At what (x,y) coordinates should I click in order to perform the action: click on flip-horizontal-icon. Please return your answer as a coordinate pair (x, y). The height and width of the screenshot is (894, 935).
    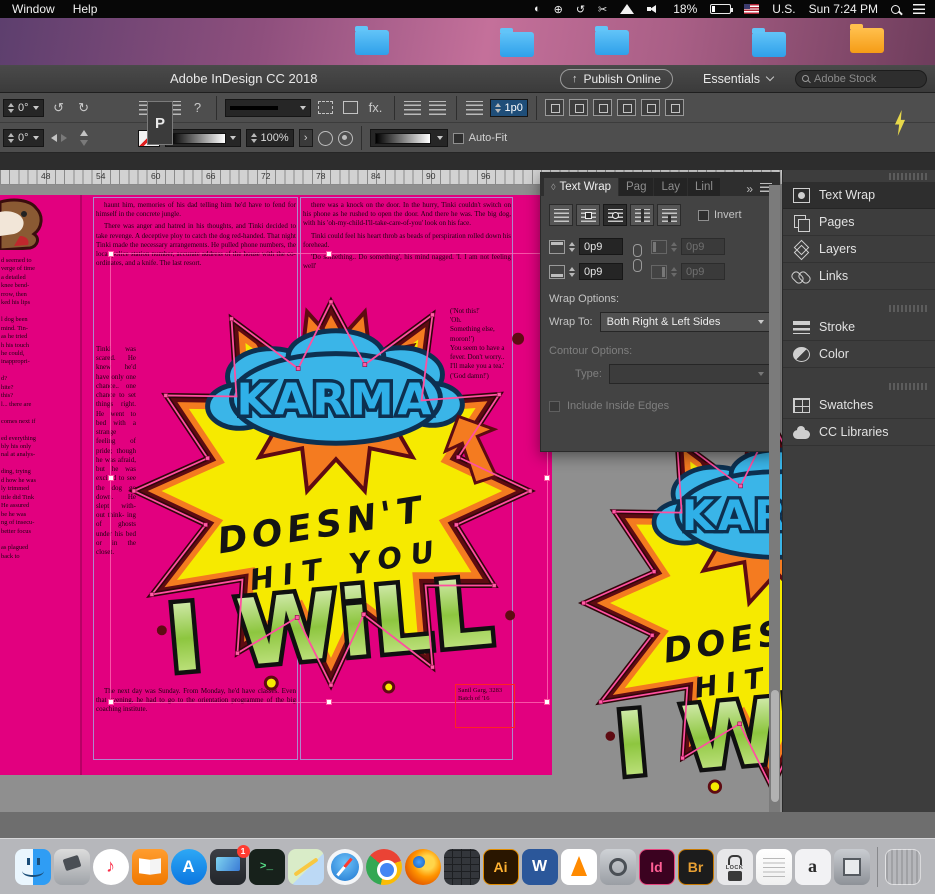
    Looking at the image, I should click on (59, 138).